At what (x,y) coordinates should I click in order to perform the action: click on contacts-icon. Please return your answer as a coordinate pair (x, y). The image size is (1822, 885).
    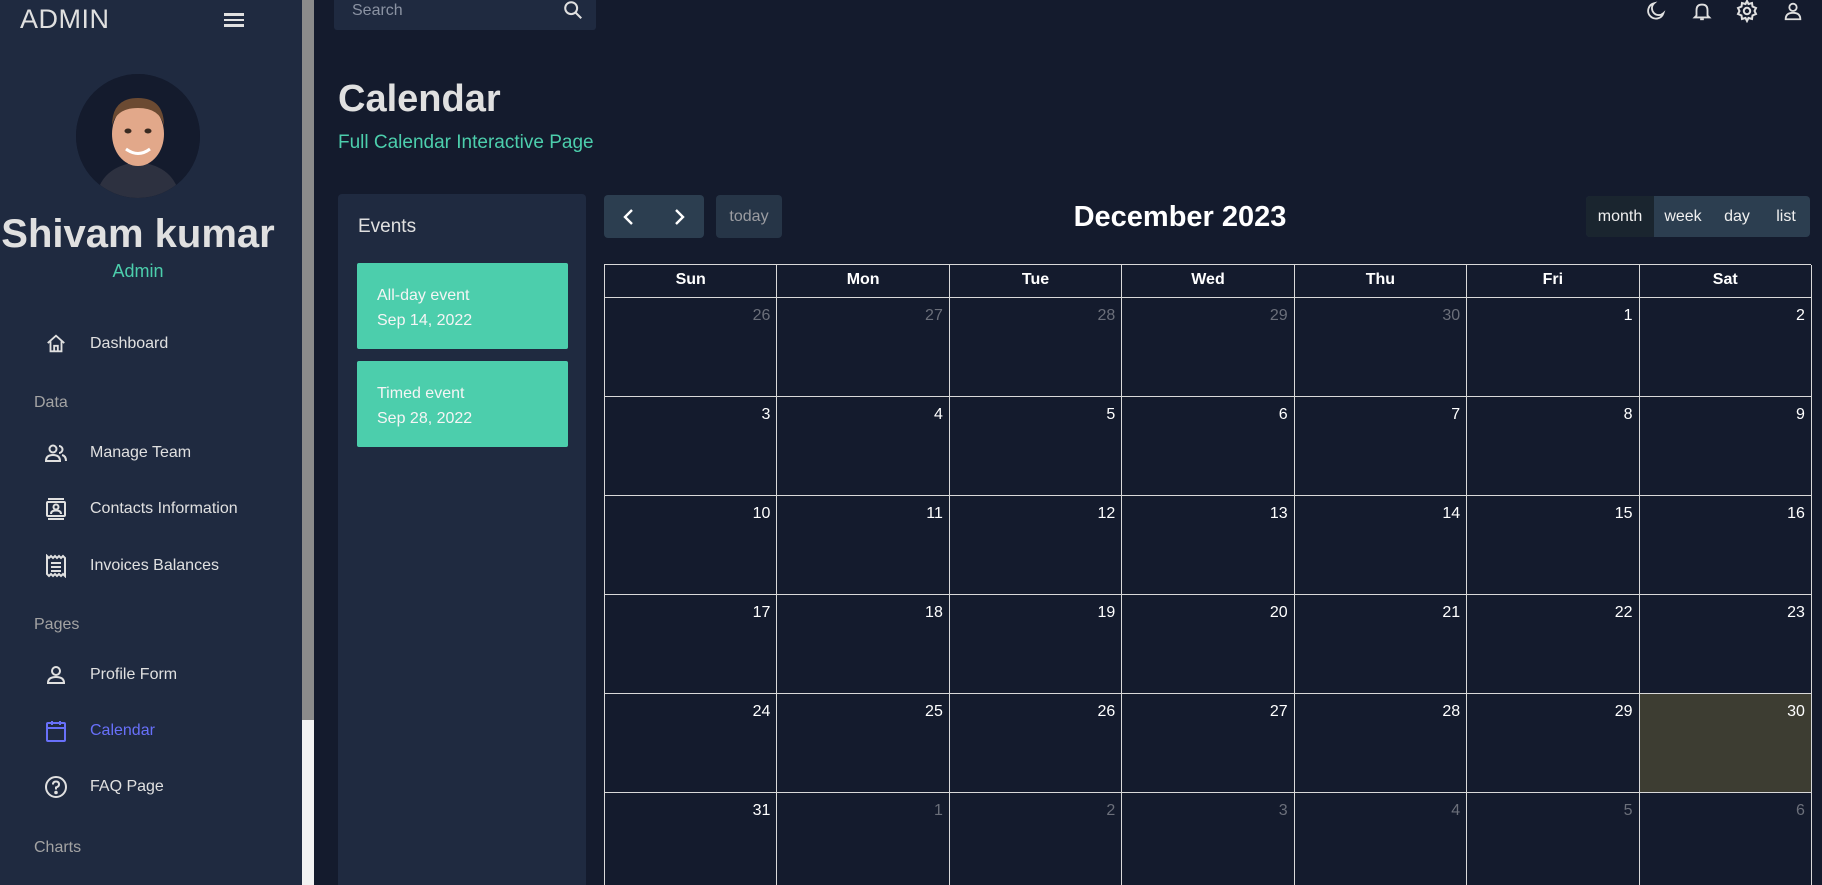
    Looking at the image, I should click on (56, 509).